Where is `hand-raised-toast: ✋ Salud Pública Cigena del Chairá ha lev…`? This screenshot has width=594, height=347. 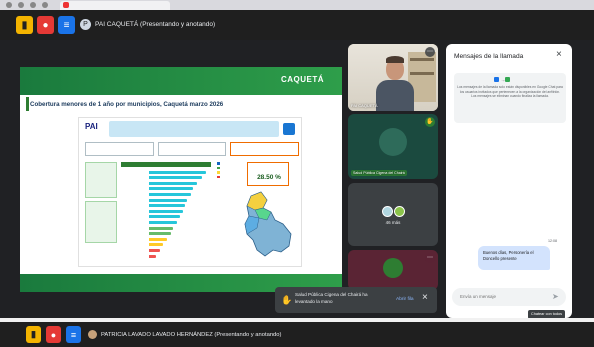
hand-raised-toast: ✋ Salud Pública Cigena del Chairá ha lev… is located at coordinates (356, 300).